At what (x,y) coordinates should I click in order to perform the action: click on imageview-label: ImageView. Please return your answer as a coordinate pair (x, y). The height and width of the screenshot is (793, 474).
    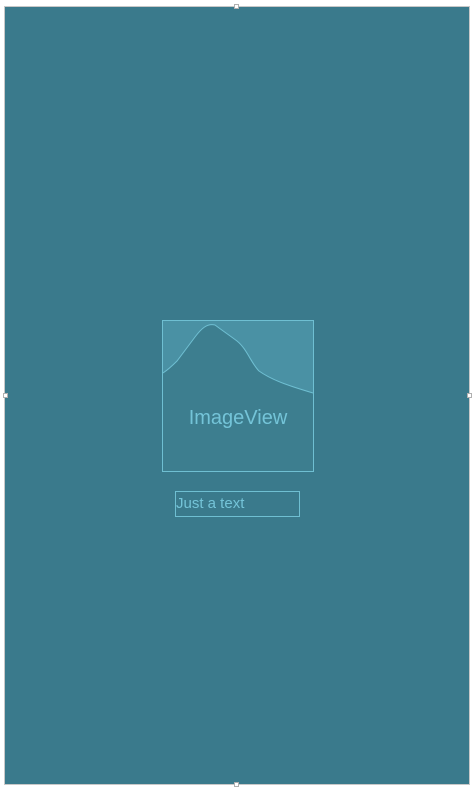
    Looking at the image, I should click on (238, 418).